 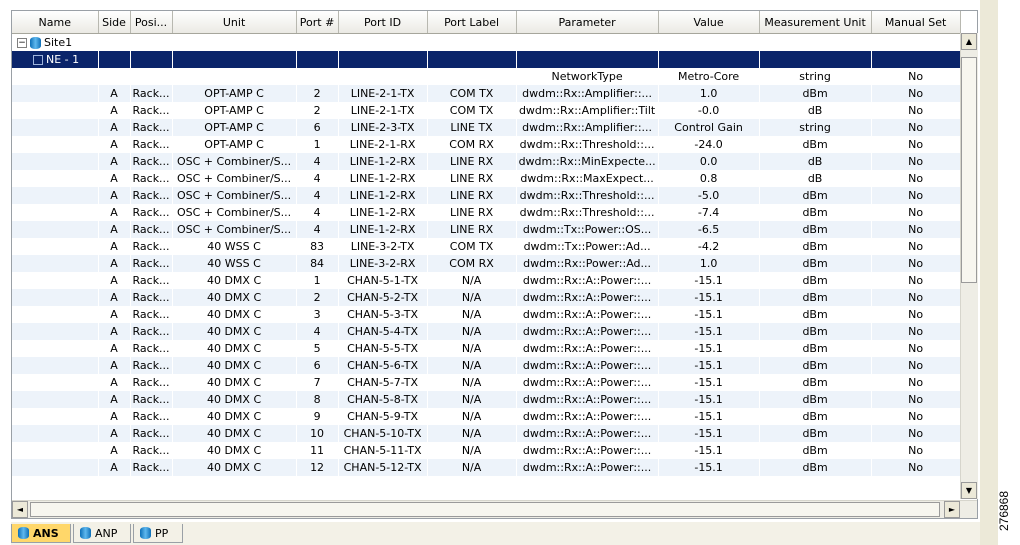 I want to click on network-type-row: NetworkType Metro-Core string No, so click(x=486, y=76).